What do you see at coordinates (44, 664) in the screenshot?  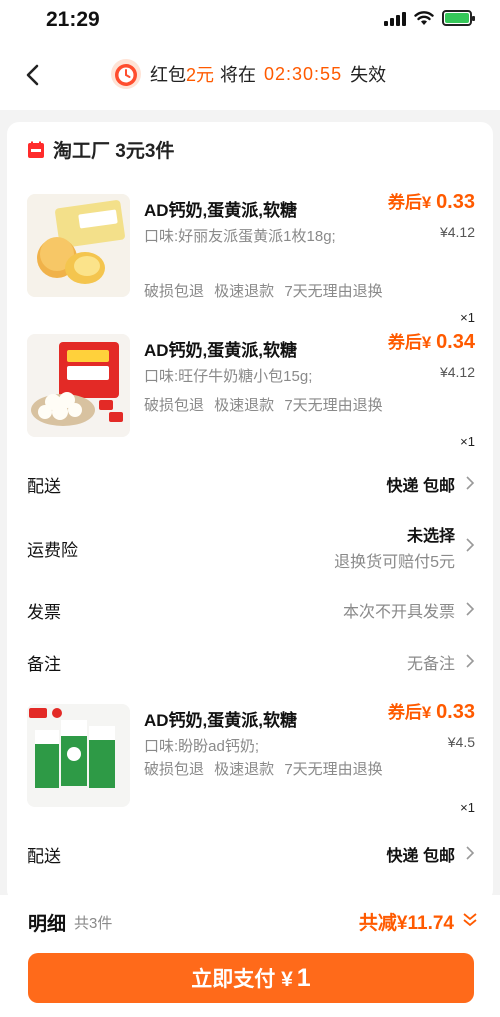 I see `note-label: 备注` at bounding box center [44, 664].